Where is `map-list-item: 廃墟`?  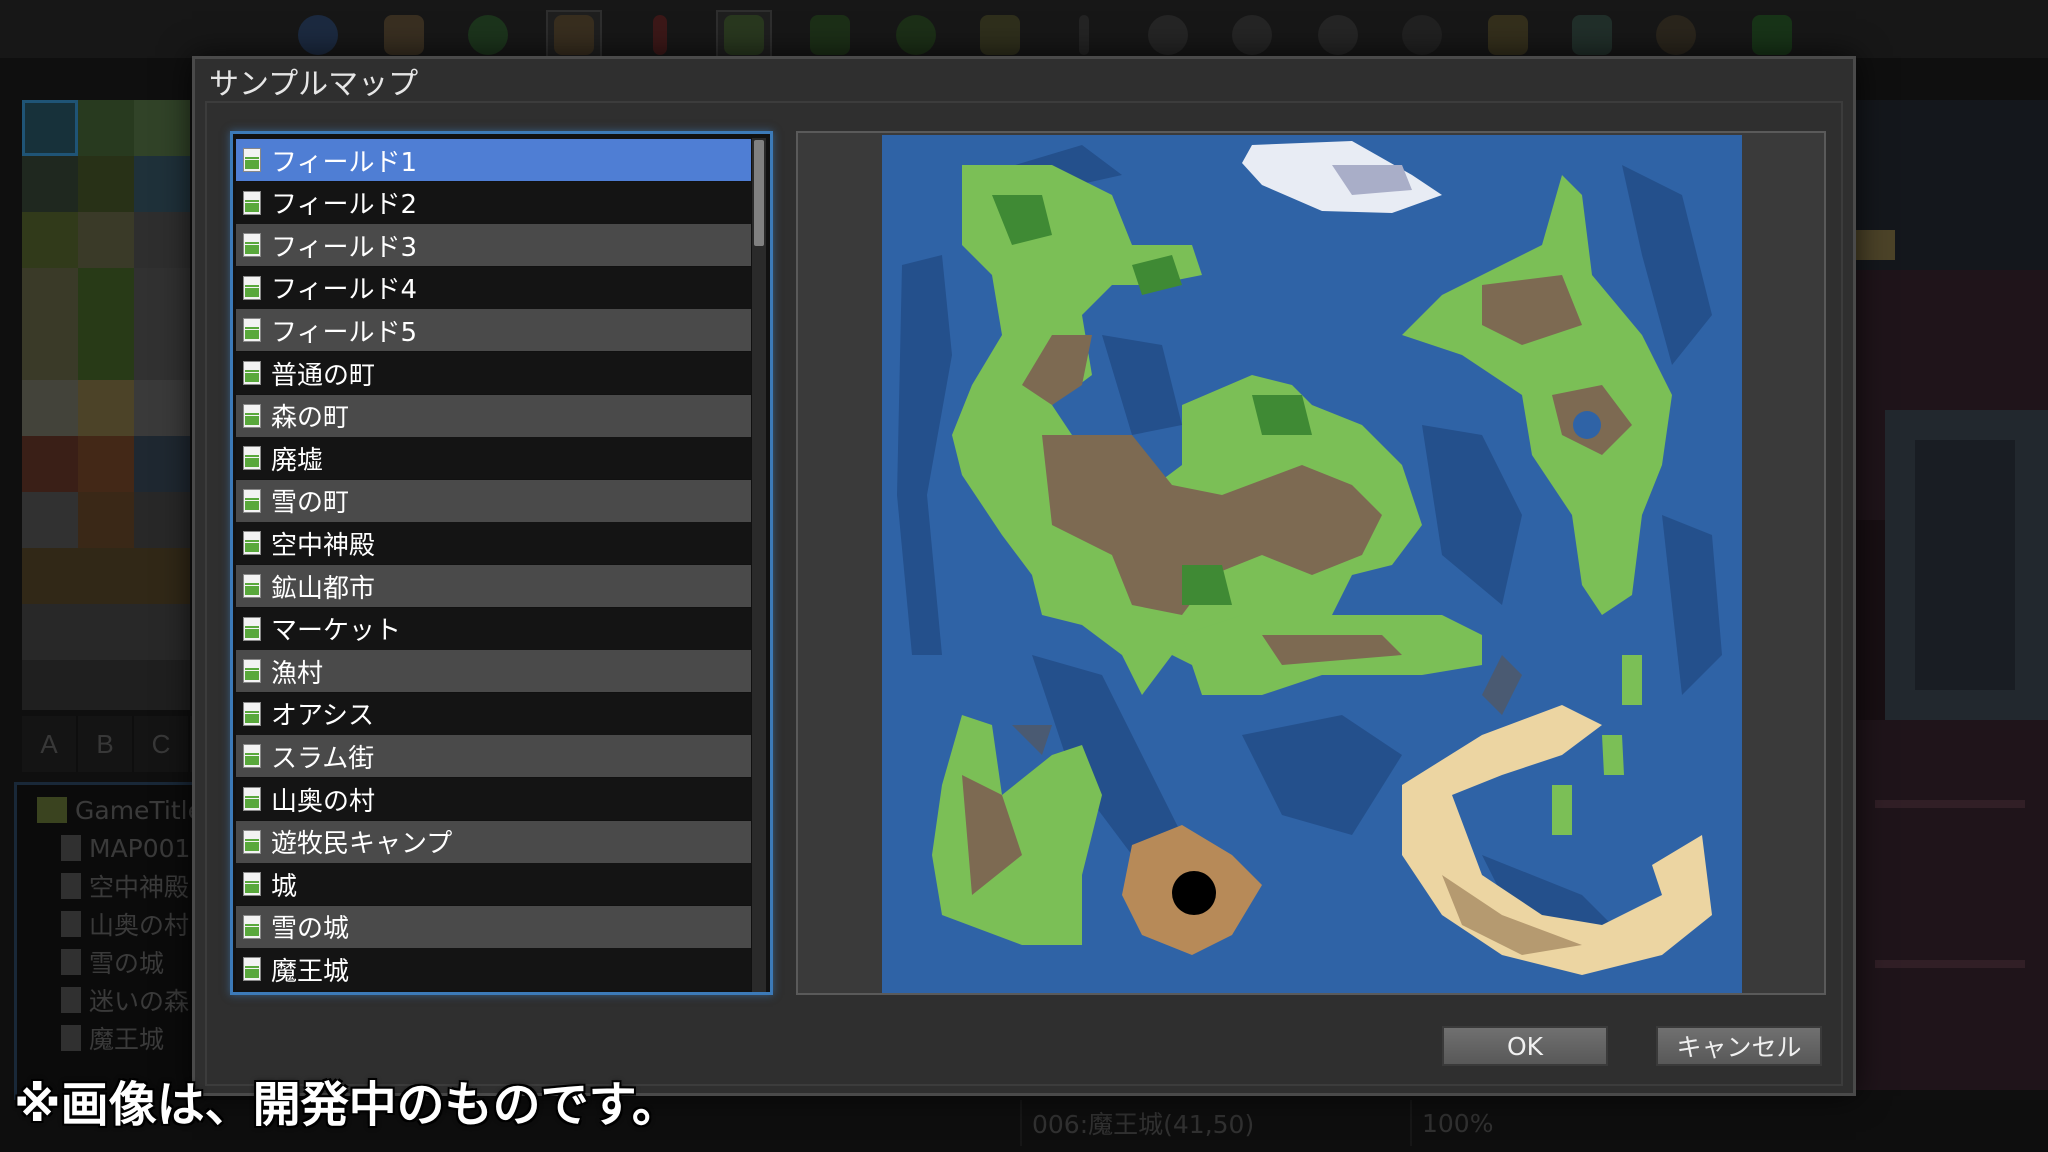 map-list-item: 廃墟 is located at coordinates (493, 458).